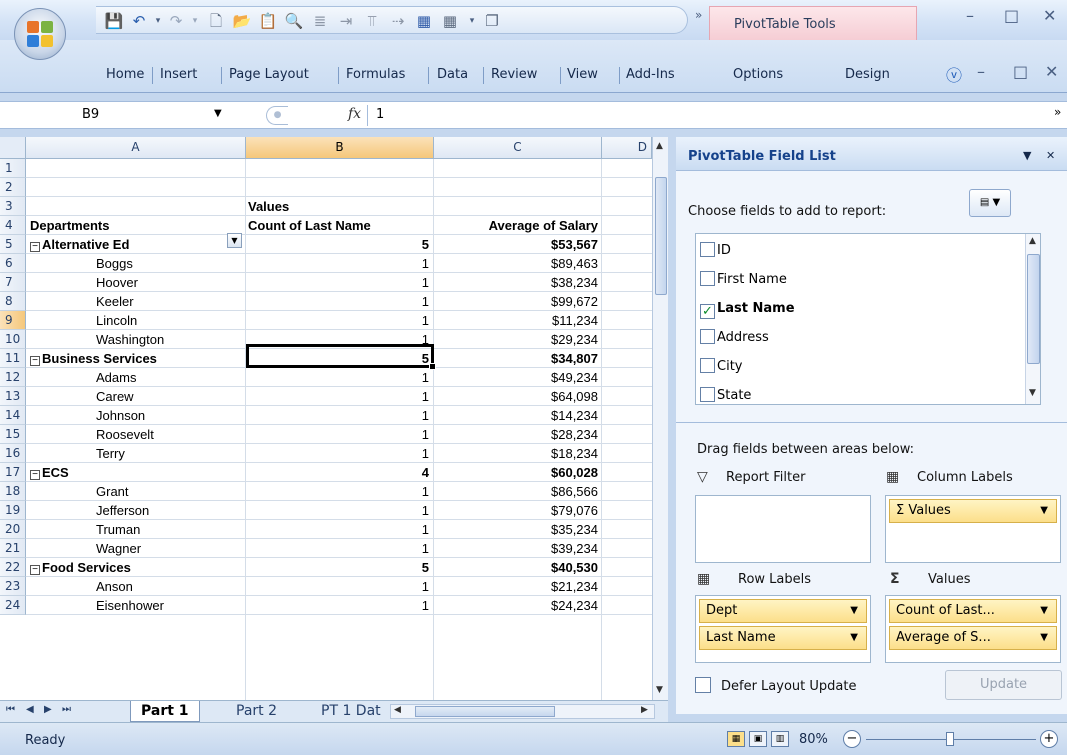 The width and height of the screenshot is (1067, 755). Describe the element at coordinates (758, 739) in the screenshot. I see `page-layout-view-icon: ▣` at that location.